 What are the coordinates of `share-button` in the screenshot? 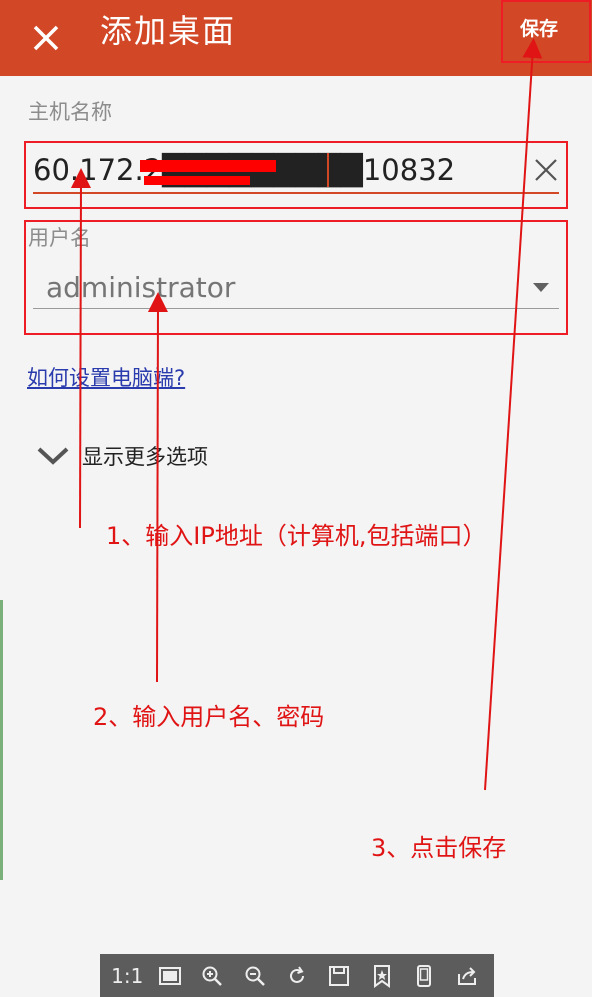 It's located at (467, 976).